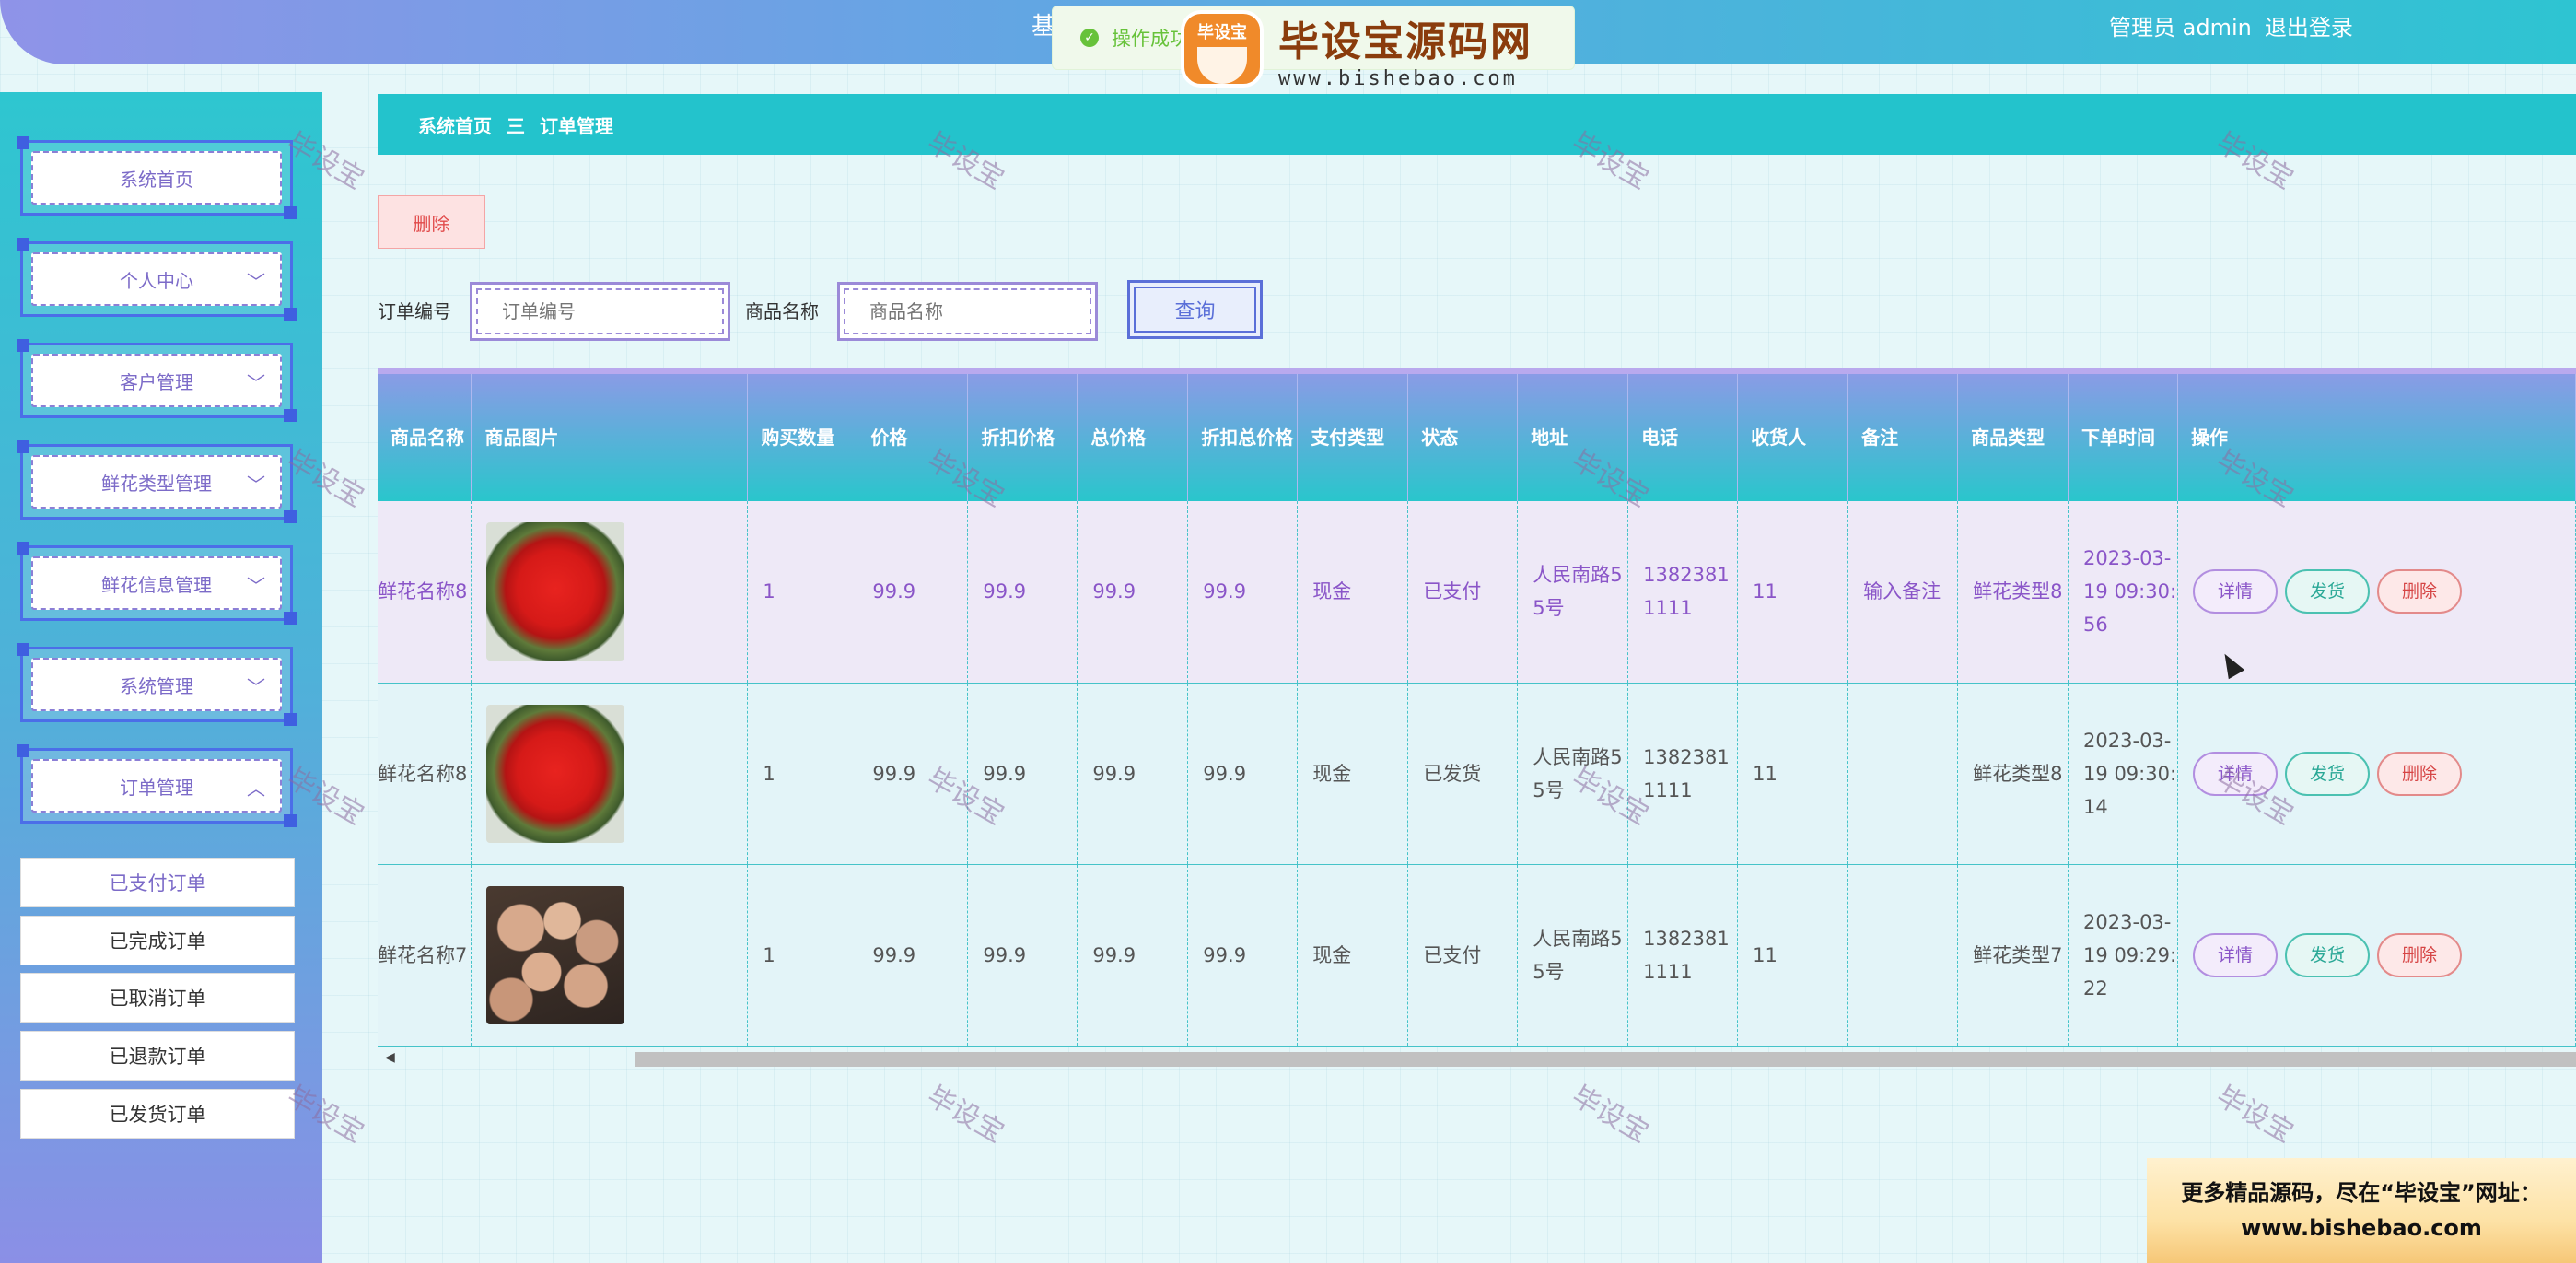 This screenshot has height=1263, width=2576. I want to click on query-button-label: 查询, so click(1195, 310).